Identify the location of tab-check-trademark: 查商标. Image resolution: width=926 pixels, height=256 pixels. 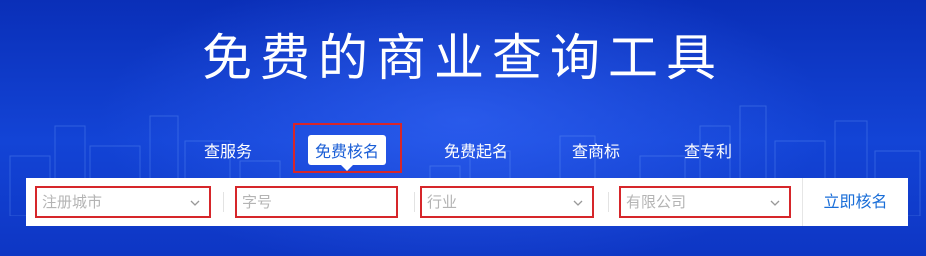
(596, 150).